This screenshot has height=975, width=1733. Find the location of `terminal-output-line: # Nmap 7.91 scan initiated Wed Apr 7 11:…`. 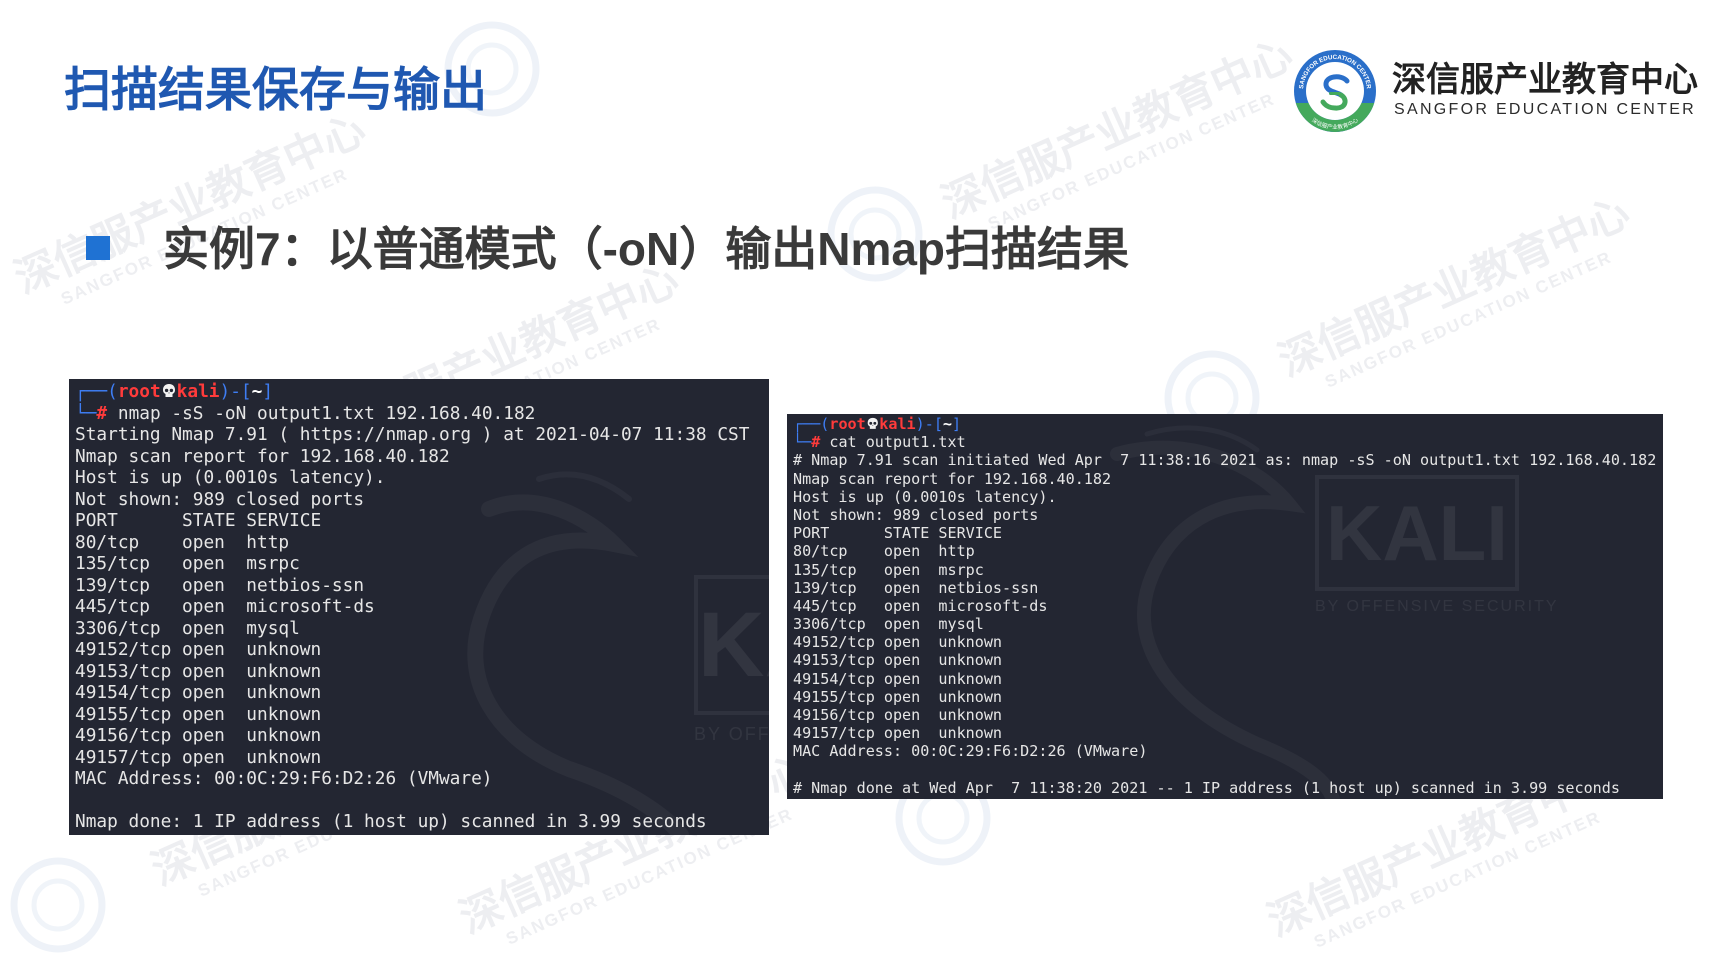

terminal-output-line: # Nmap 7.91 scan initiated Wed Apr 7 11:… is located at coordinates (1225, 460).